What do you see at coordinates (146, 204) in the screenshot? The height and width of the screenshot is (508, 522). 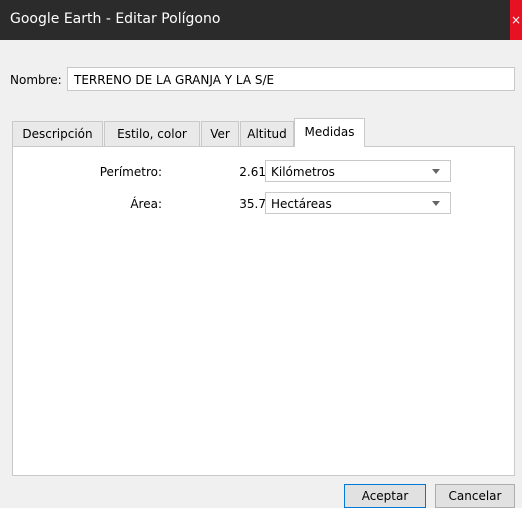 I see `area-label: Área:` at bounding box center [146, 204].